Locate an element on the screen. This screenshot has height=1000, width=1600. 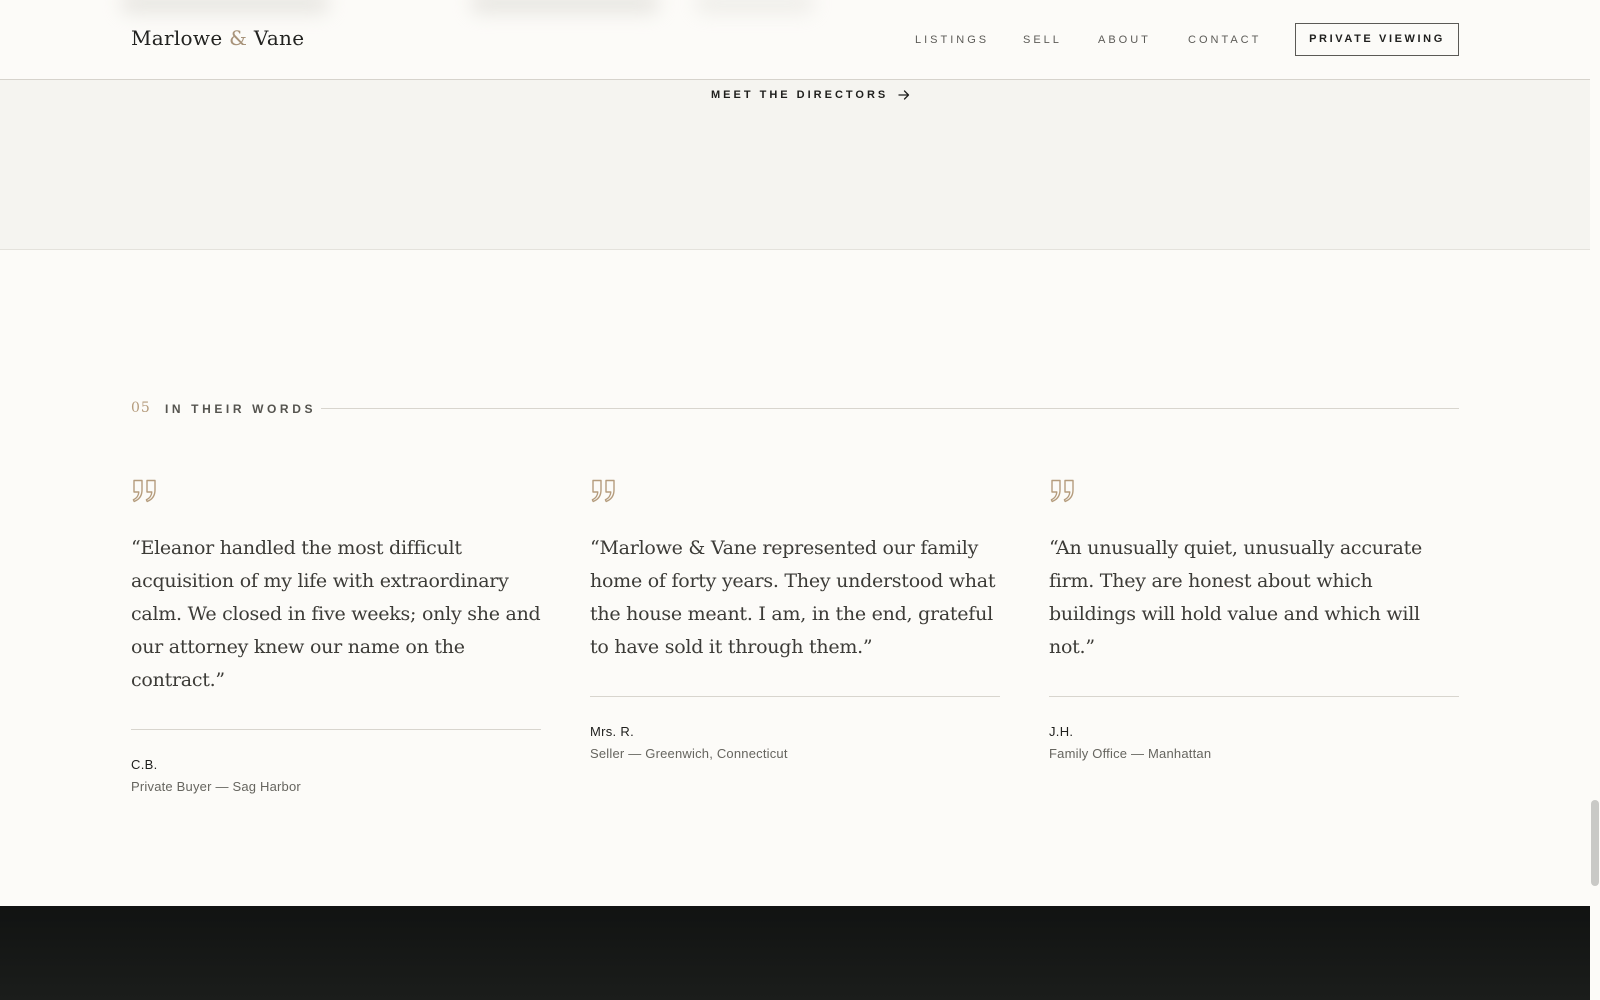
brand-name-first: Marlowe is located at coordinates (177, 38).